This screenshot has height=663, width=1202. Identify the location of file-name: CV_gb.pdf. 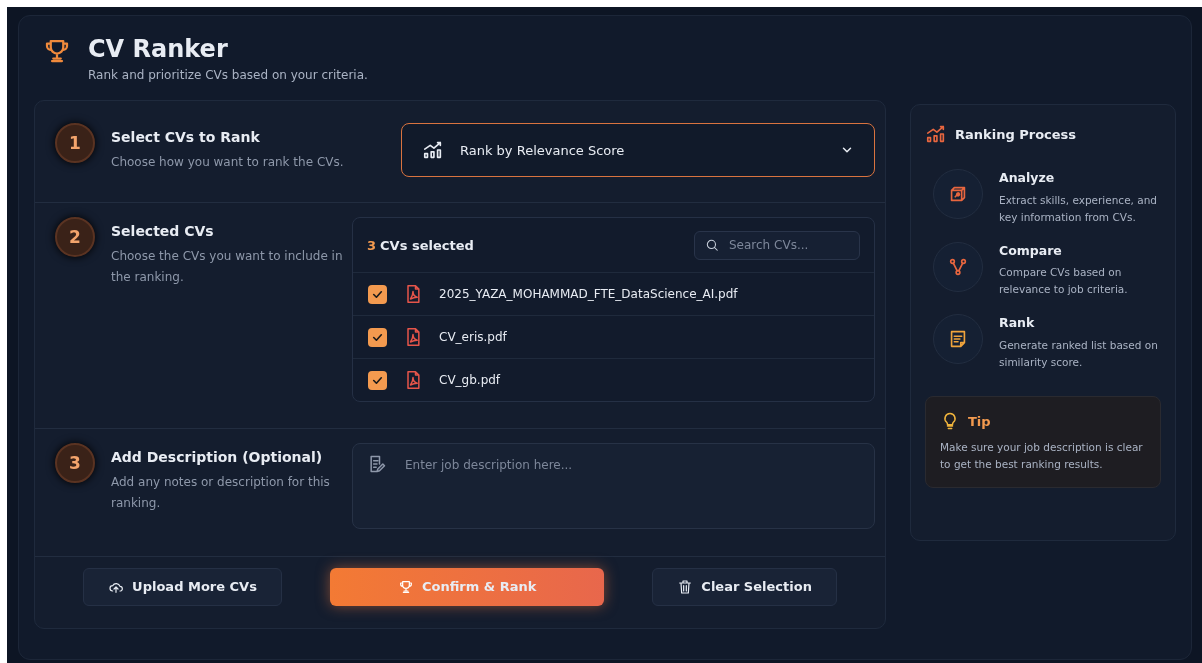
(470, 380).